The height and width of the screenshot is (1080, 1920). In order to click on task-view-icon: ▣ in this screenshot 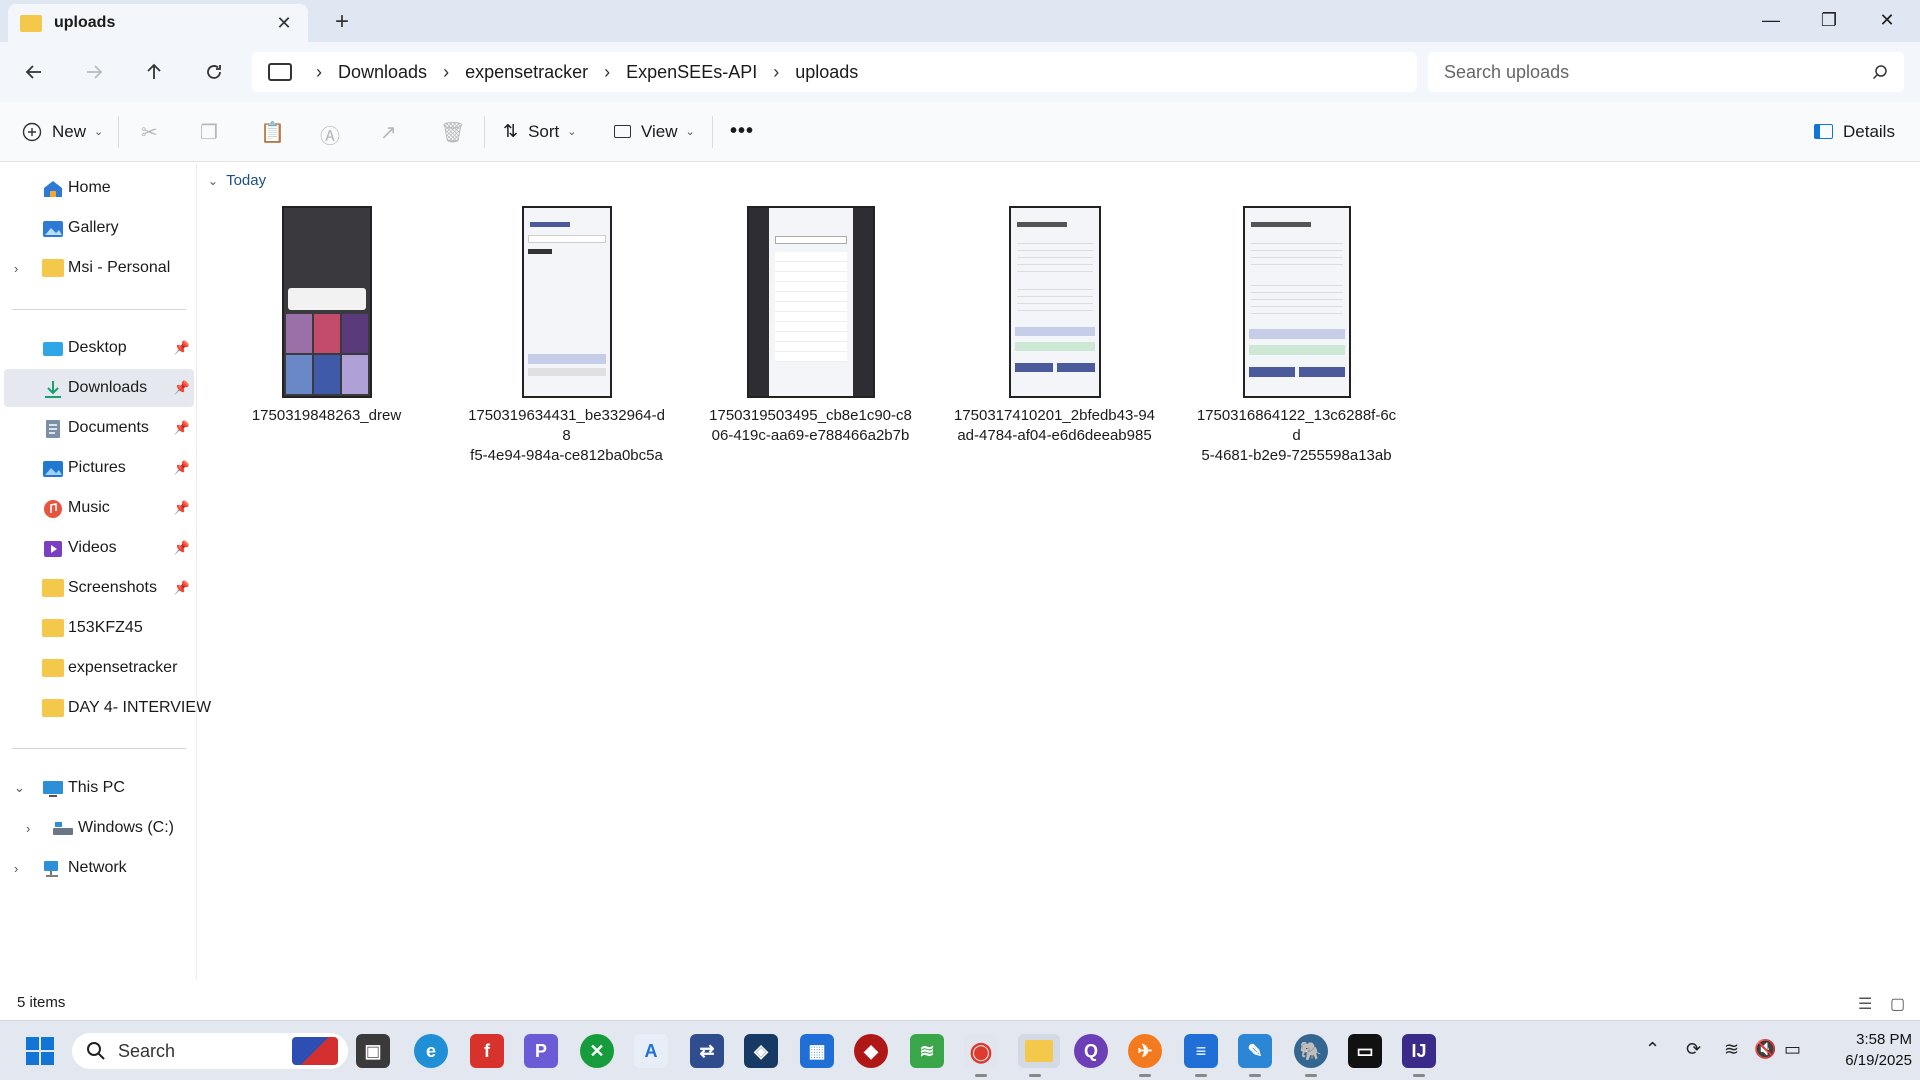, I will do `click(373, 1051)`.